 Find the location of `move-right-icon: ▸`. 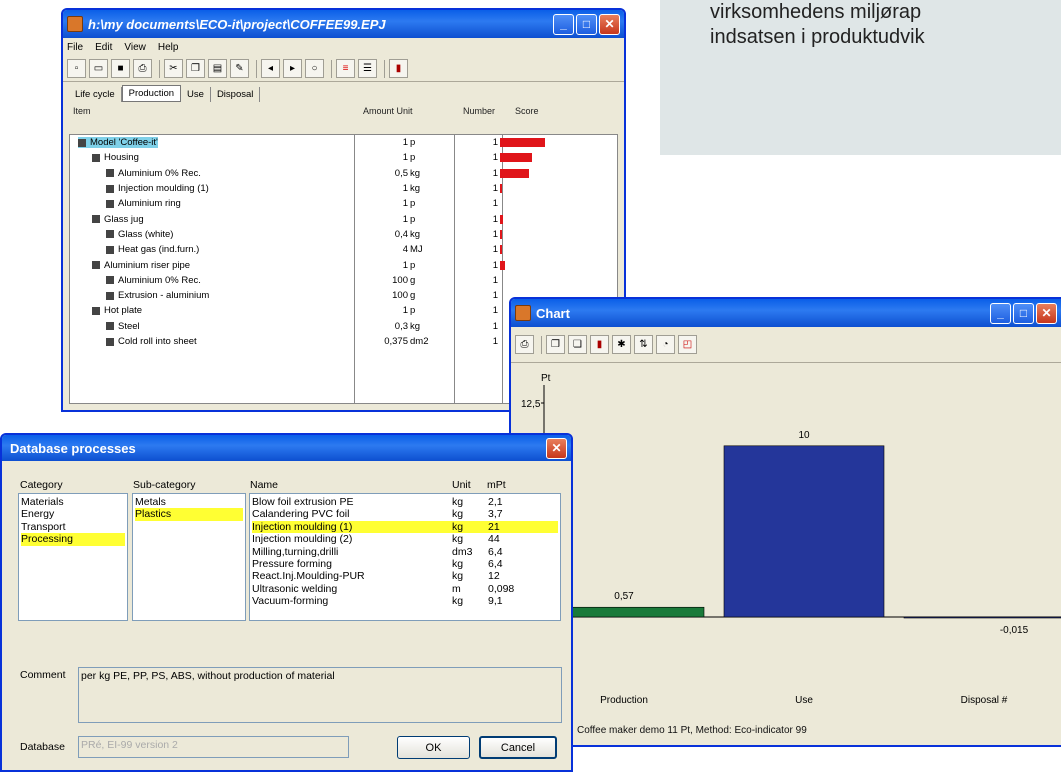

move-right-icon: ▸ is located at coordinates (292, 68).